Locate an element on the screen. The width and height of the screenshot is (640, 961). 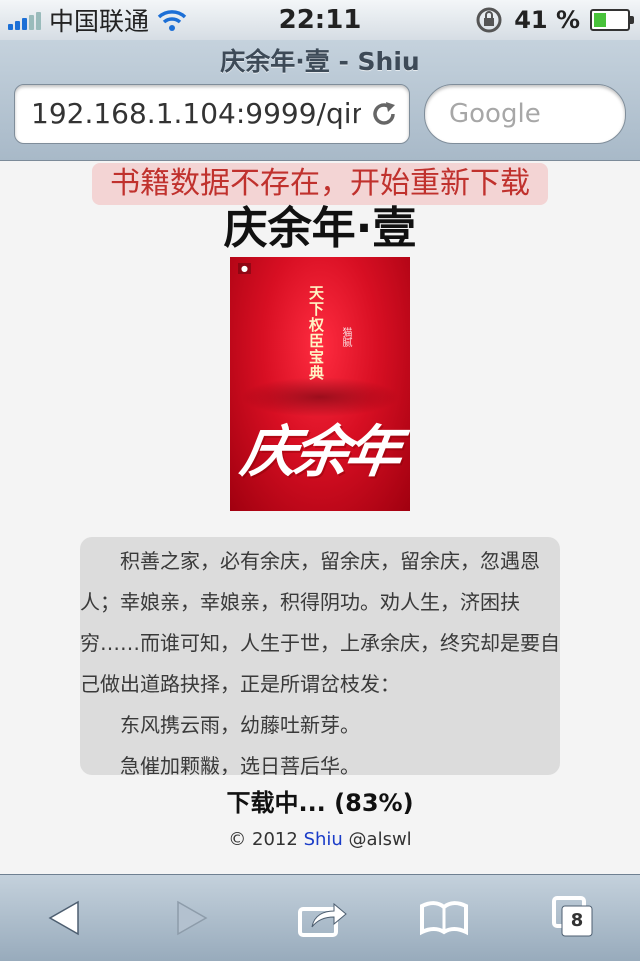
author-handle: @alswl is located at coordinates (380, 839).